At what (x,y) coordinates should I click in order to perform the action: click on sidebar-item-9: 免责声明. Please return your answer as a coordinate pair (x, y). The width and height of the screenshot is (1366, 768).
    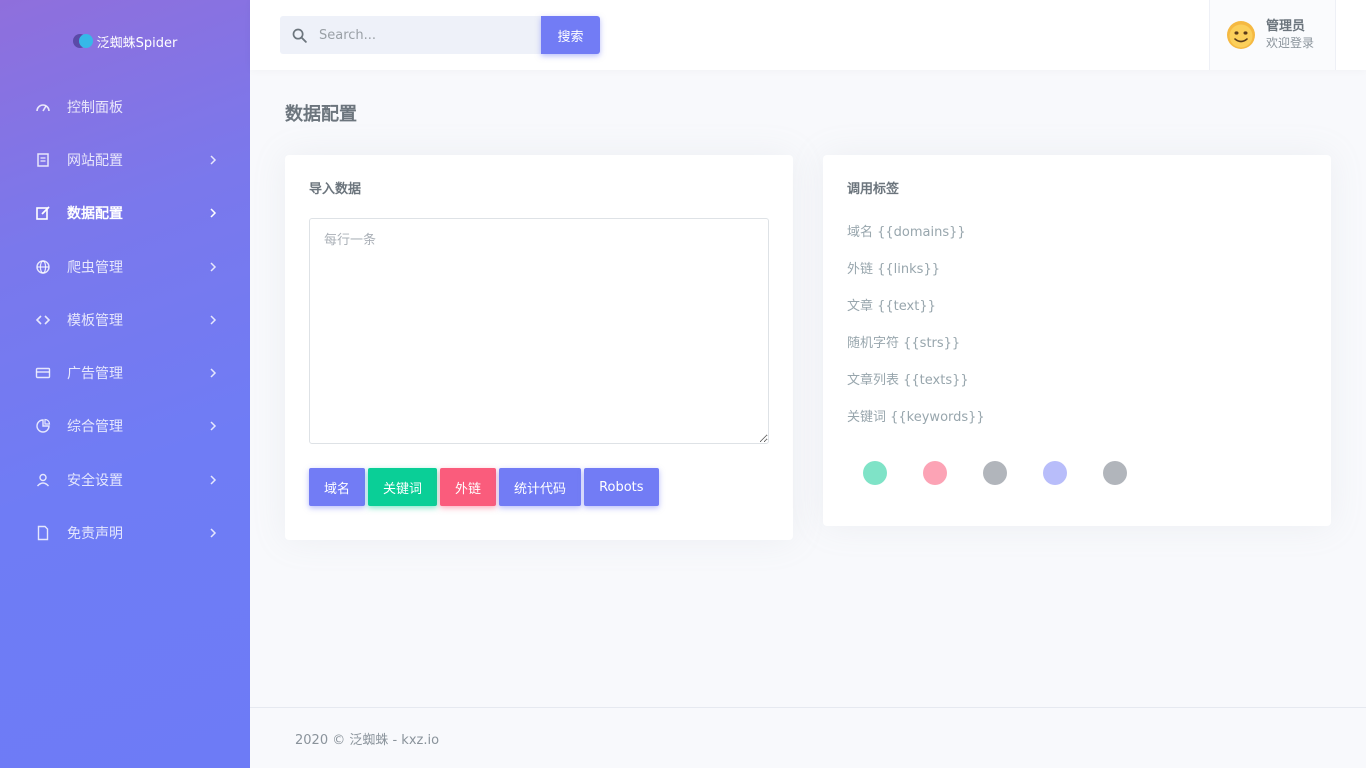
    Looking at the image, I should click on (125, 532).